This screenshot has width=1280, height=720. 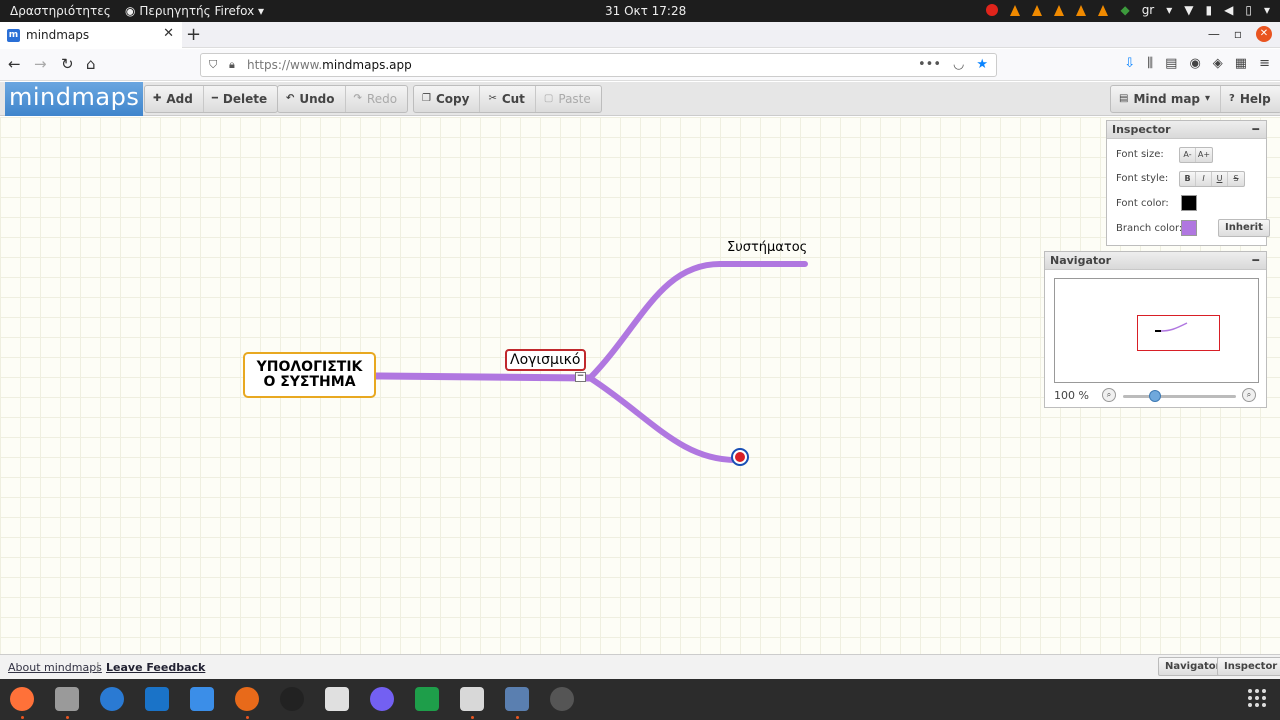 What do you see at coordinates (1189, 228) in the screenshot?
I see `branch-color-swatch` at bounding box center [1189, 228].